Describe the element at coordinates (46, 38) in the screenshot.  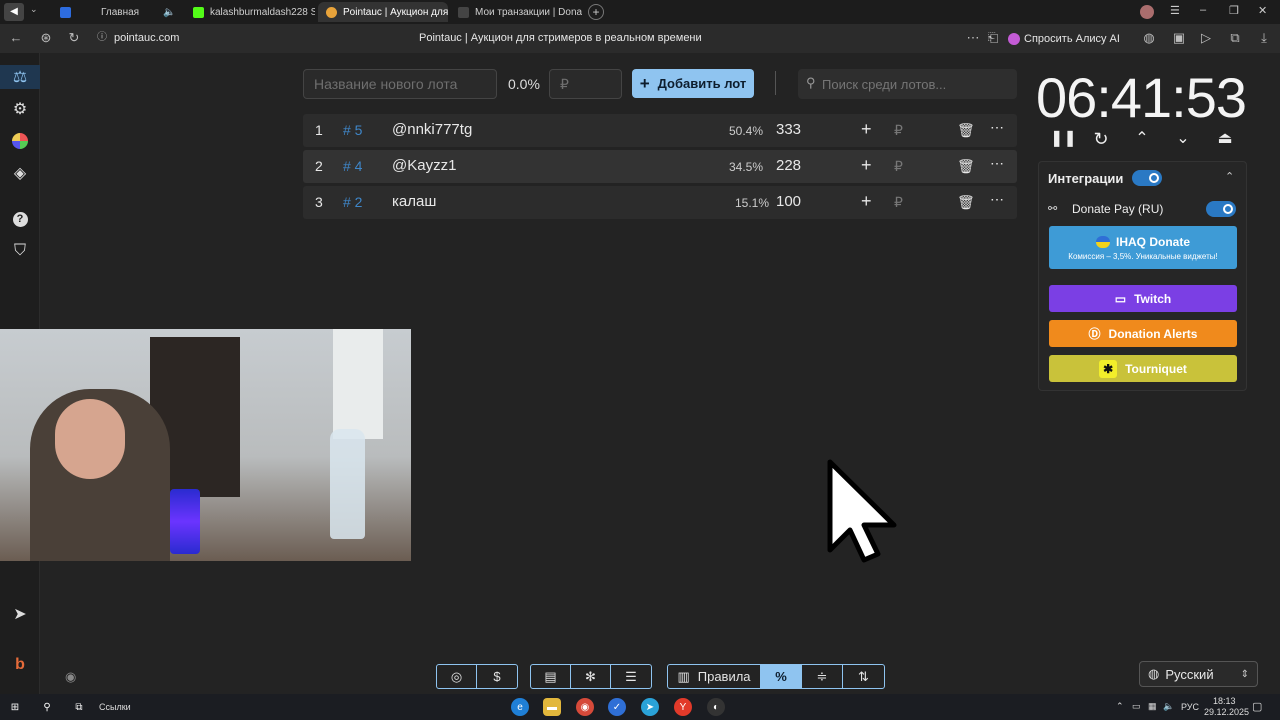
I see `protect-icon: ⊛` at that location.